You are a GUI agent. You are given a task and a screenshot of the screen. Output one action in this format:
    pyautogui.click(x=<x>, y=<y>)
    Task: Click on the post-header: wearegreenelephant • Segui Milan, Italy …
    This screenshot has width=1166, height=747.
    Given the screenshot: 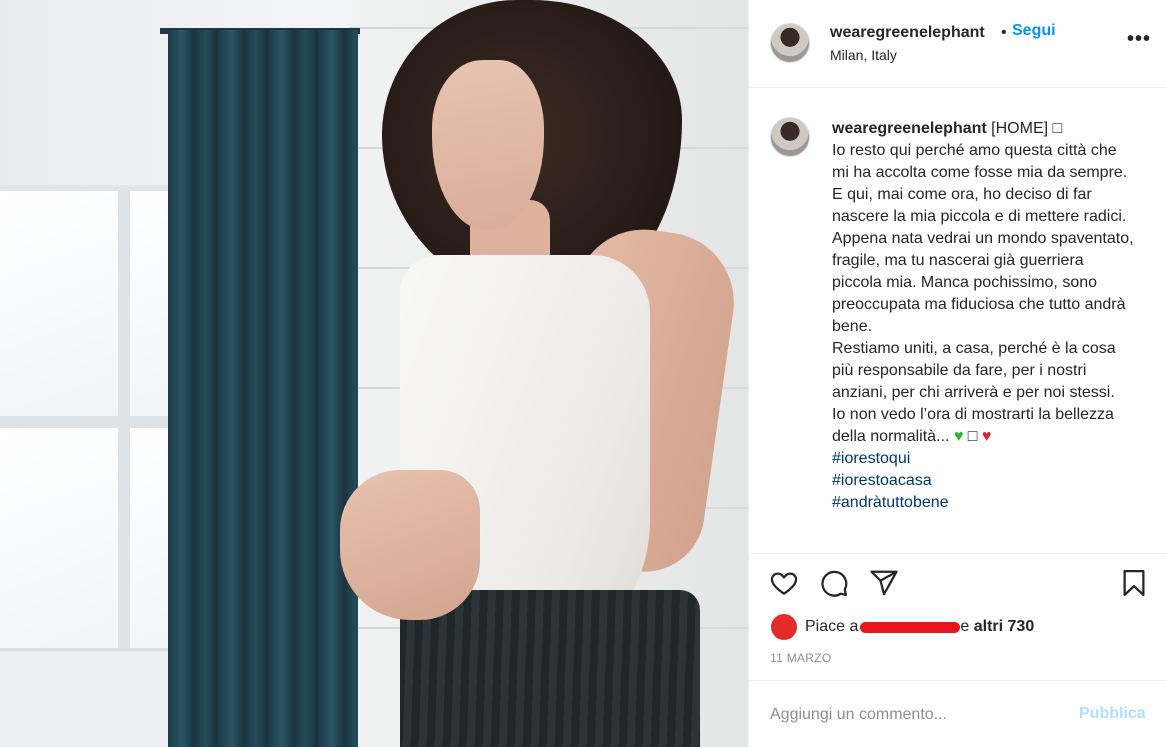 What is the action you would take?
    pyautogui.click(x=957, y=44)
    